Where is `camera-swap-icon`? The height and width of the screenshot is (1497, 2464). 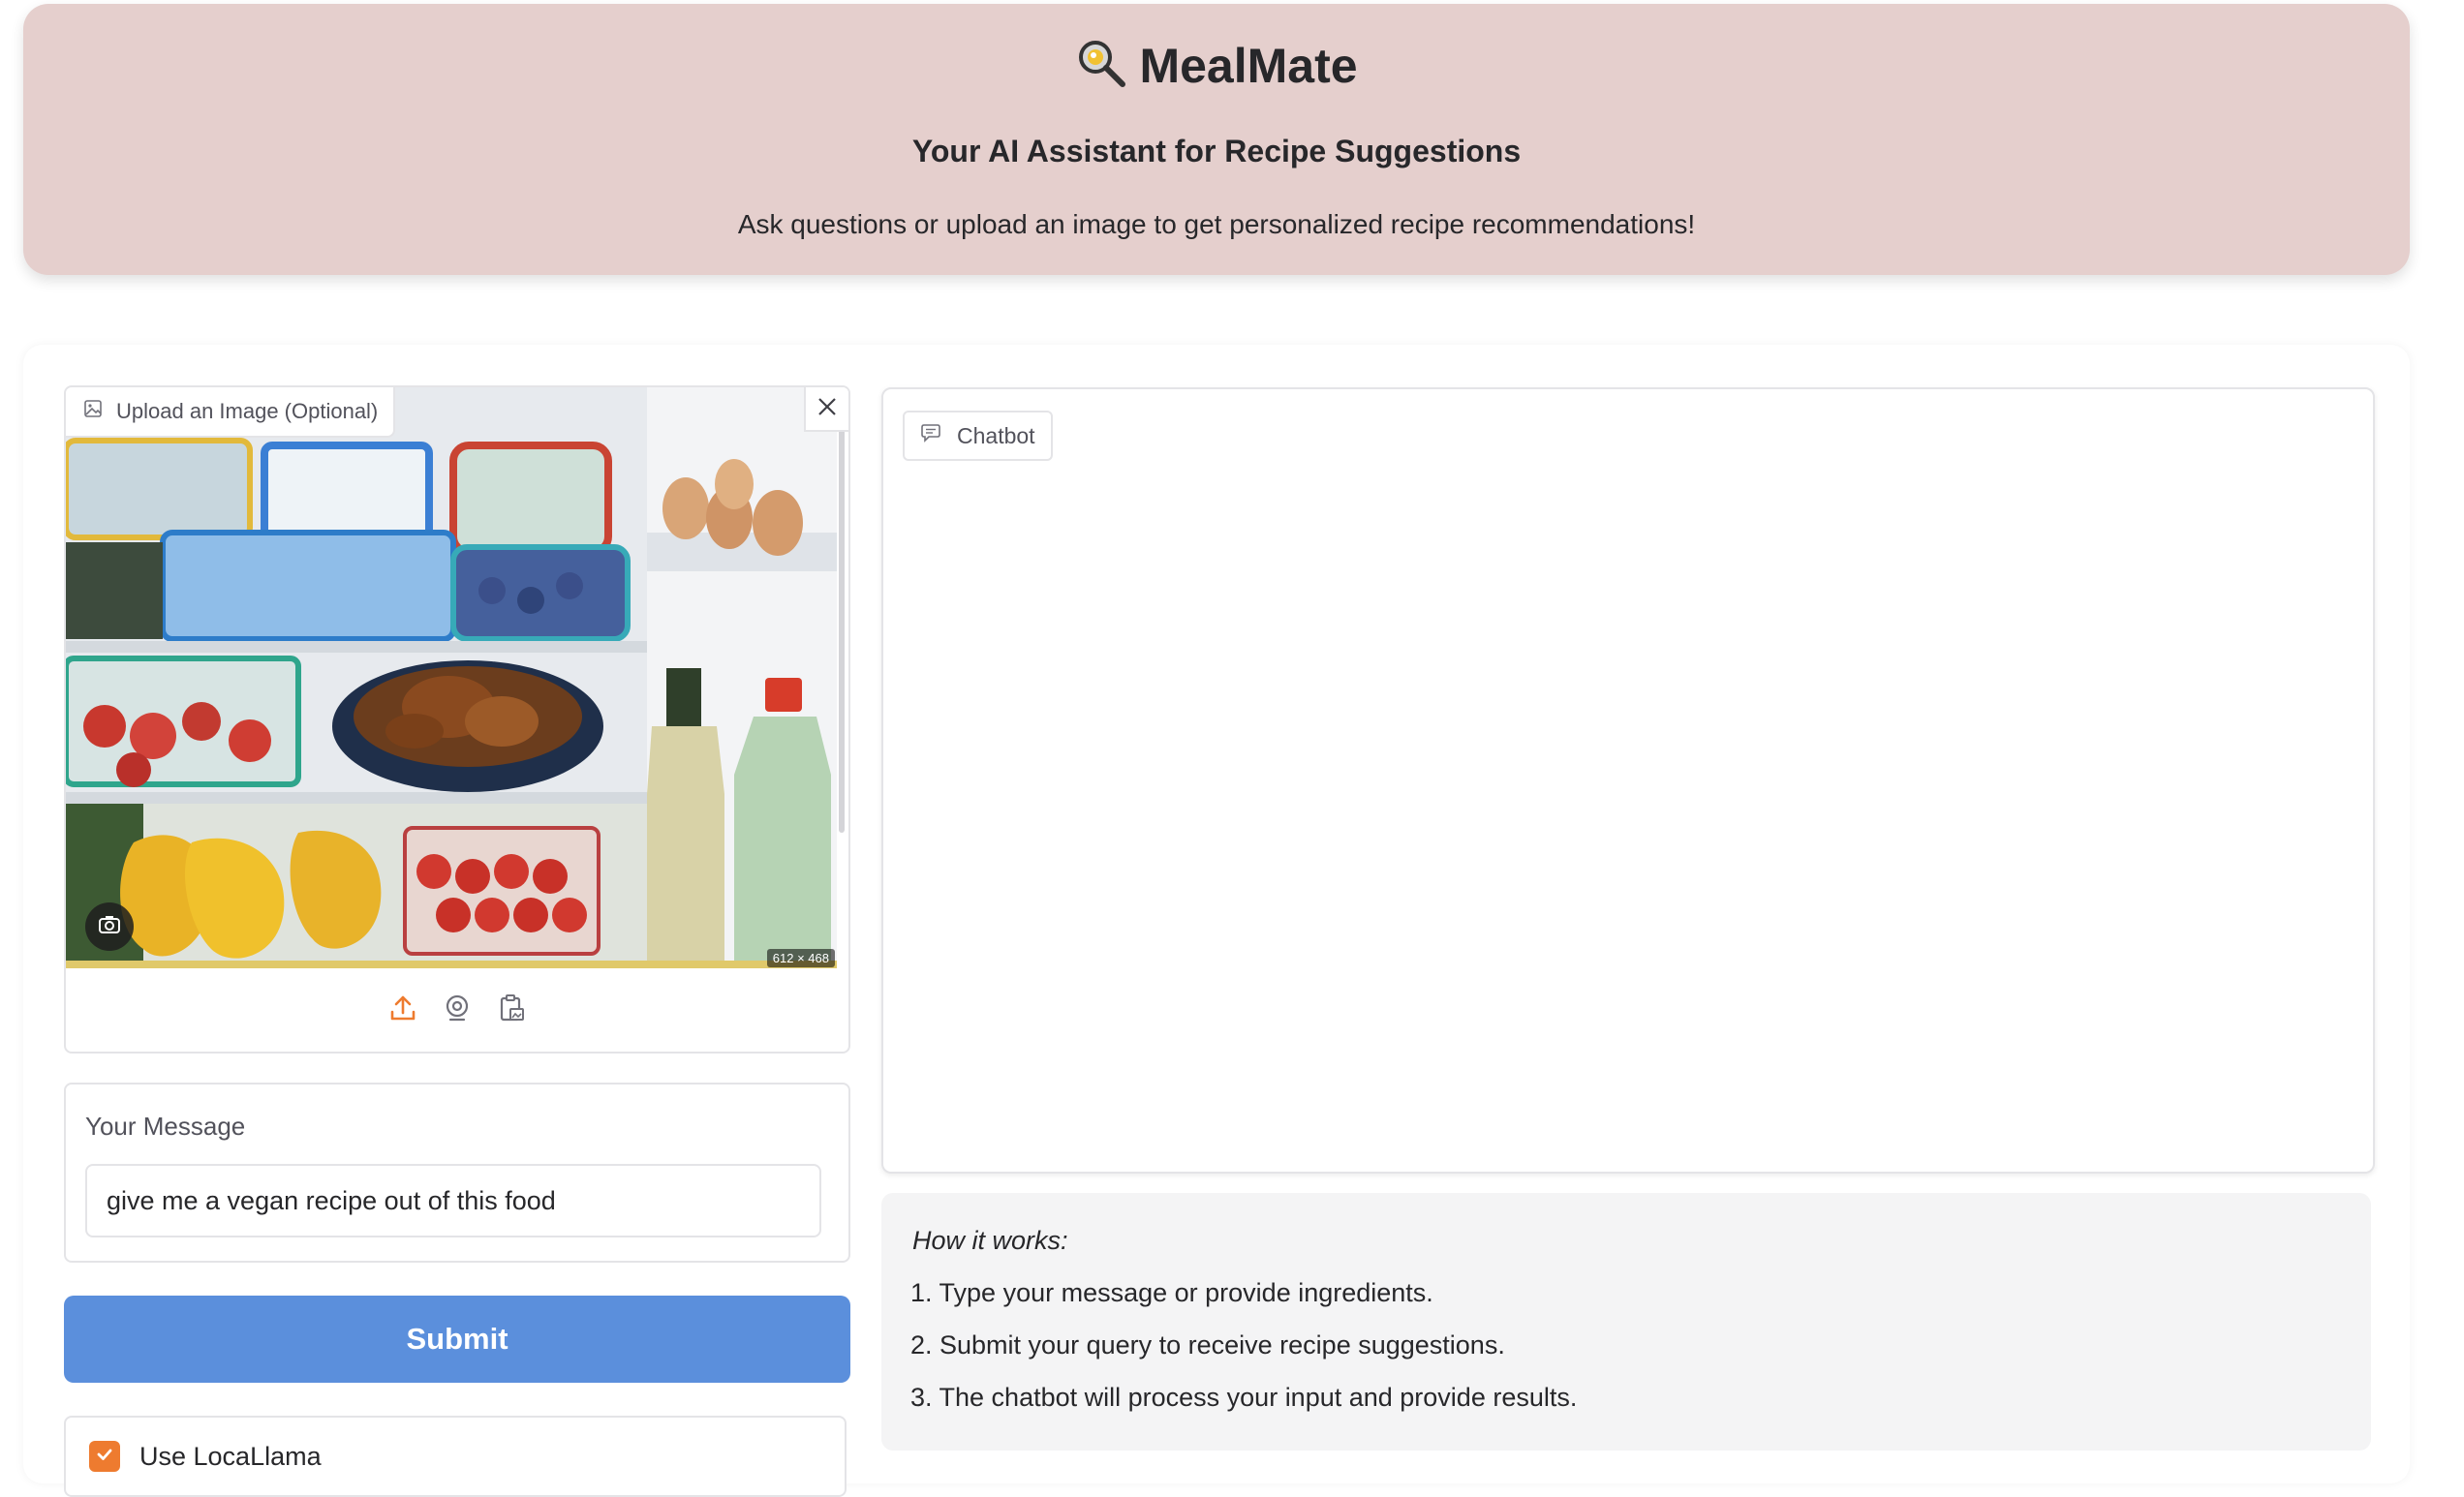
camera-swap-icon is located at coordinates (110, 927).